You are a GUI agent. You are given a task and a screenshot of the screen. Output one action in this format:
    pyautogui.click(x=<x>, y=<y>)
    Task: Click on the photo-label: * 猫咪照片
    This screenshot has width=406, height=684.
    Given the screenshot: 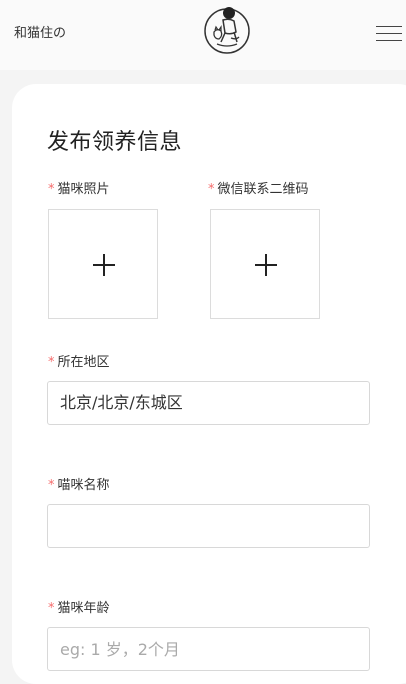 What is the action you would take?
    pyautogui.click(x=79, y=187)
    